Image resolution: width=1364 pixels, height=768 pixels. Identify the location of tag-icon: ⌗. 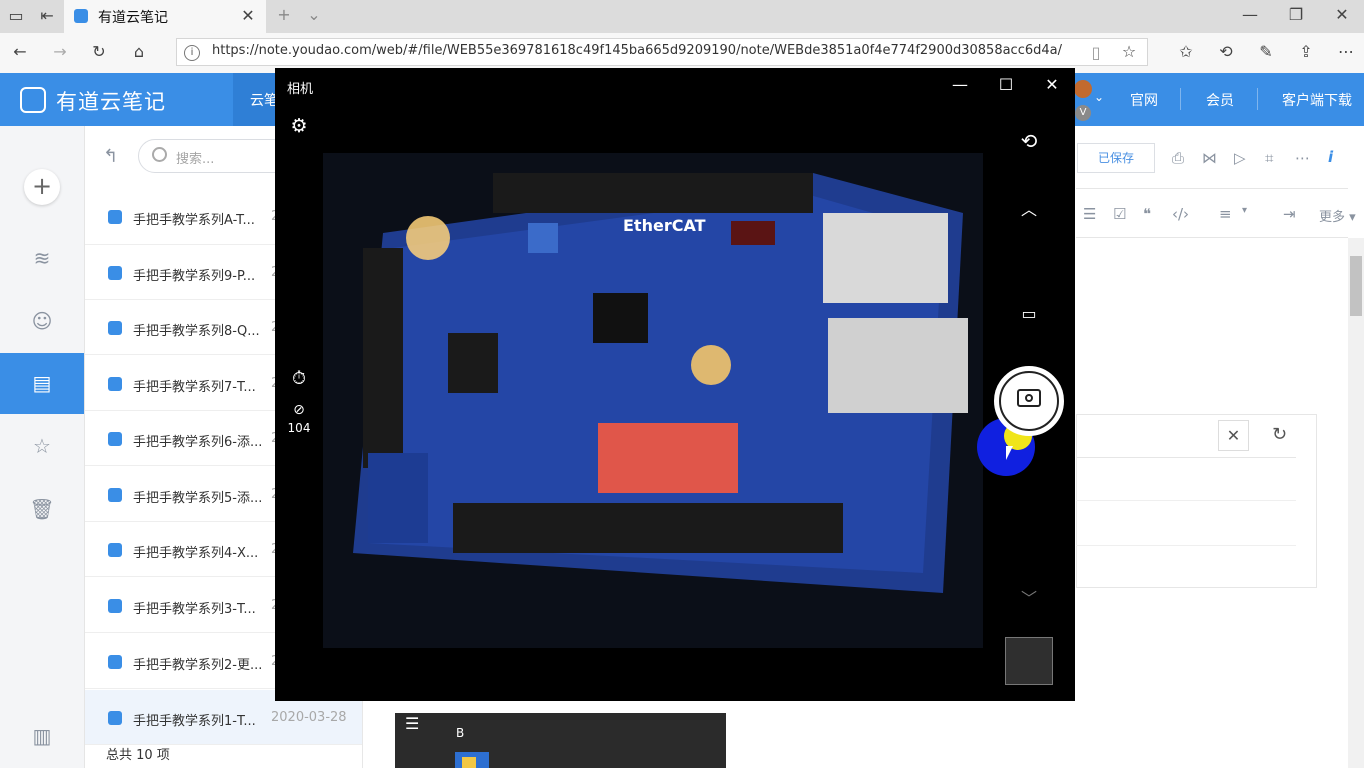
(1269, 158).